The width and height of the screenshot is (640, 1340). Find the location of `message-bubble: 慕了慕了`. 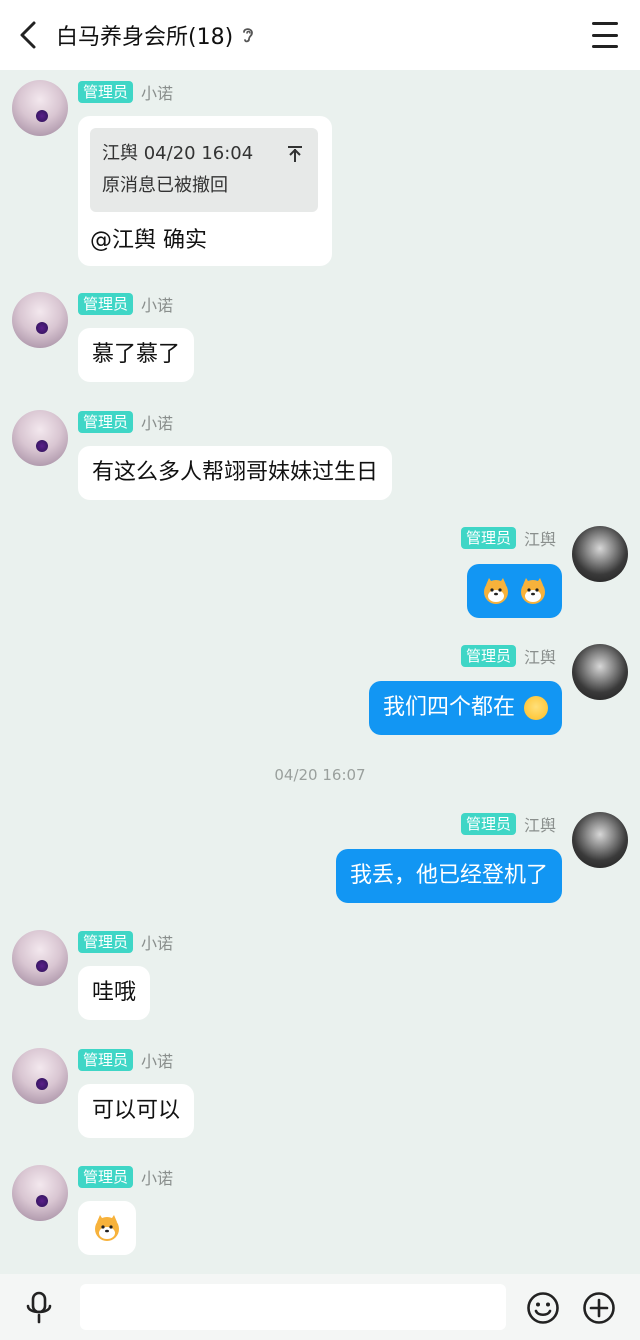

message-bubble: 慕了慕了 is located at coordinates (136, 355).